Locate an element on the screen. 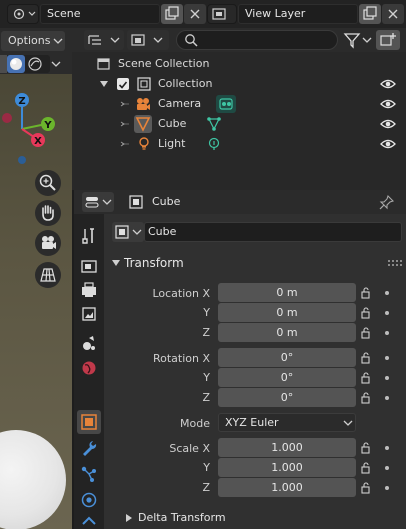 The height and width of the screenshot is (529, 406). editor-type-dropdown is located at coordinates (98, 202).